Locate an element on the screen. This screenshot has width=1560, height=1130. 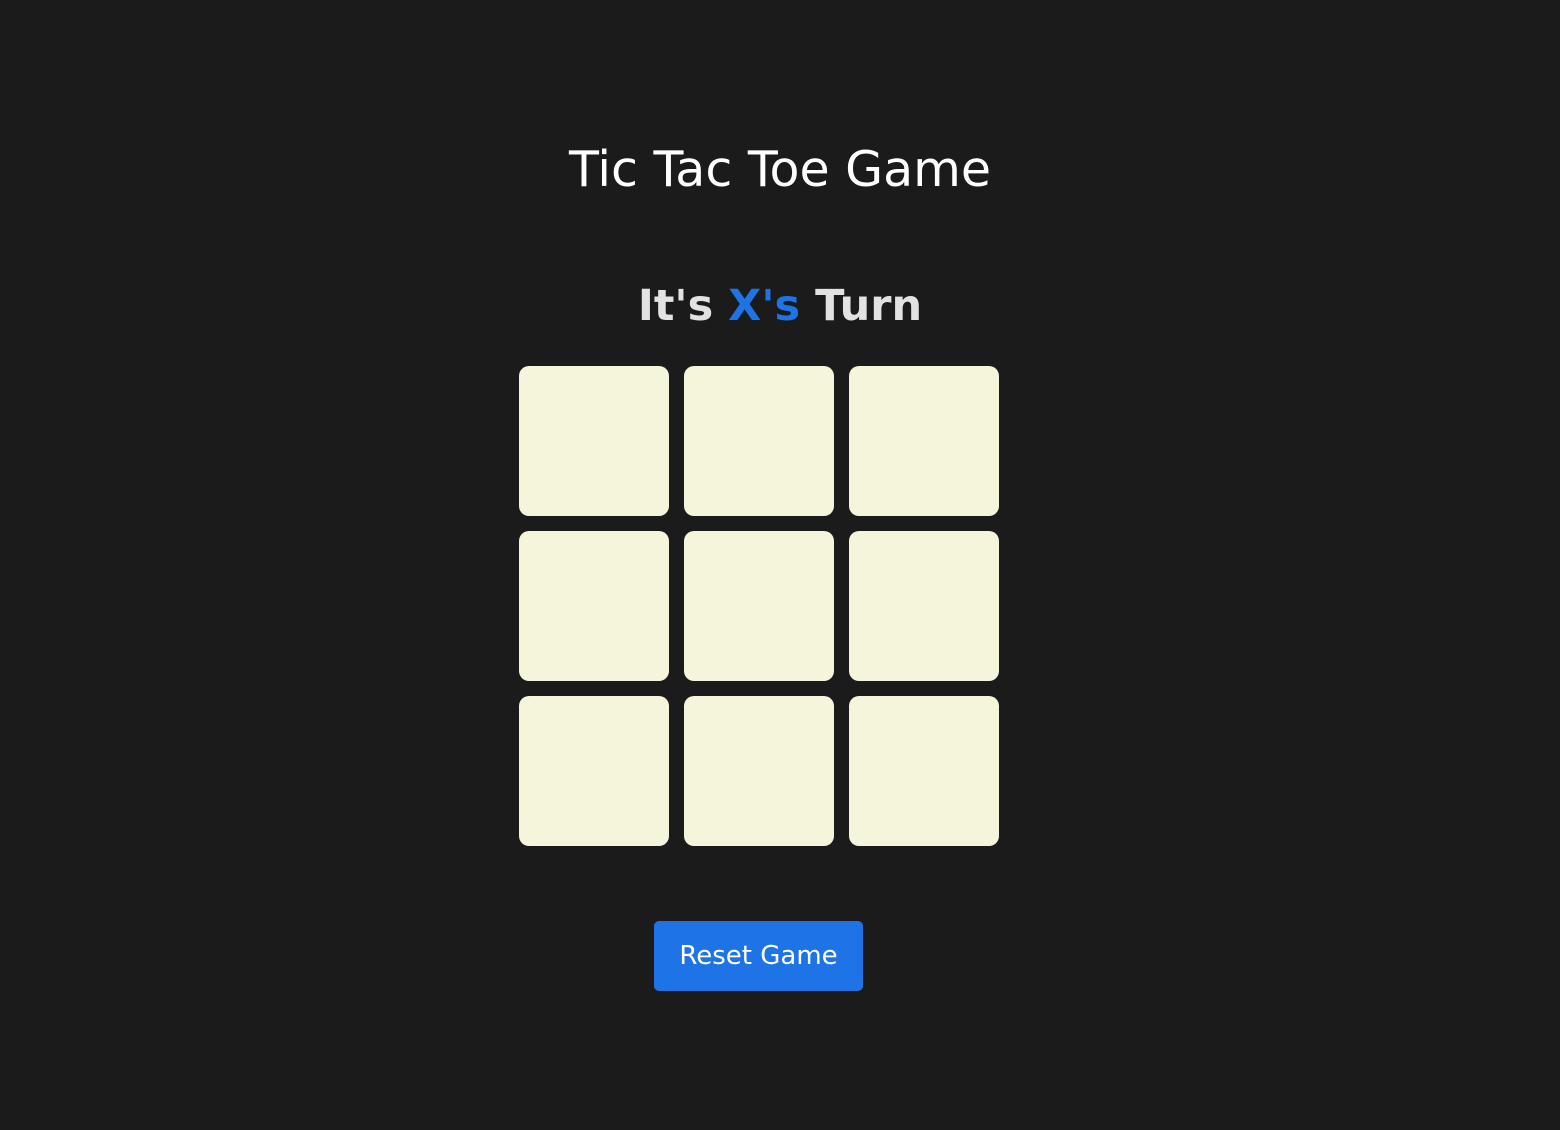
game-board is located at coordinates (759, 606).